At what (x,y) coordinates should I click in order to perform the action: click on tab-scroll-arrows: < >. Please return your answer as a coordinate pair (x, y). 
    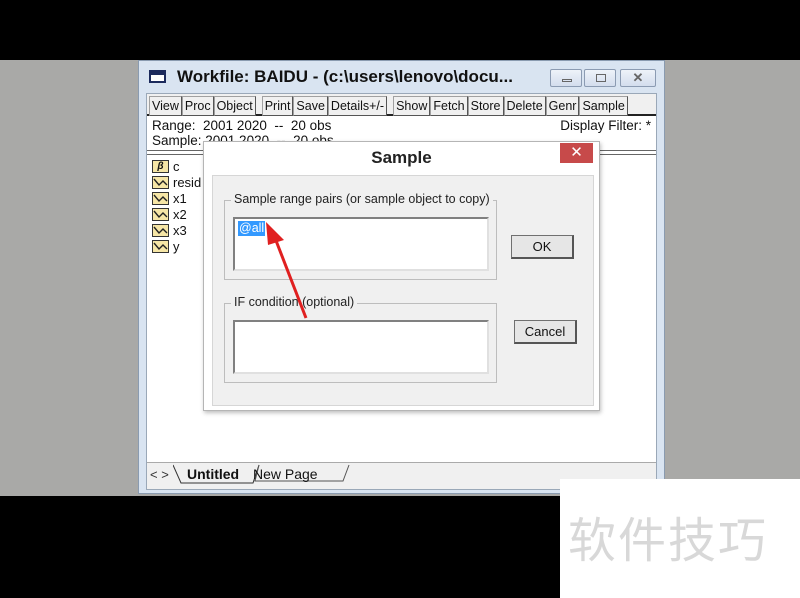
    Looking at the image, I should click on (159, 474).